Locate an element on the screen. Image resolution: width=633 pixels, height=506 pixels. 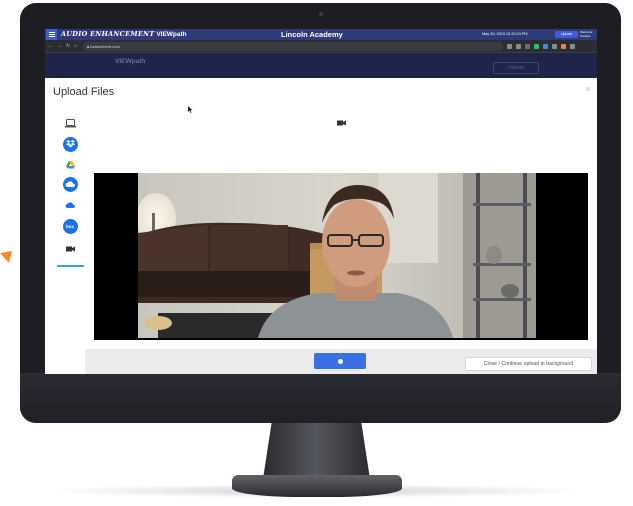
google-drive-icon is located at coordinates (70, 165).